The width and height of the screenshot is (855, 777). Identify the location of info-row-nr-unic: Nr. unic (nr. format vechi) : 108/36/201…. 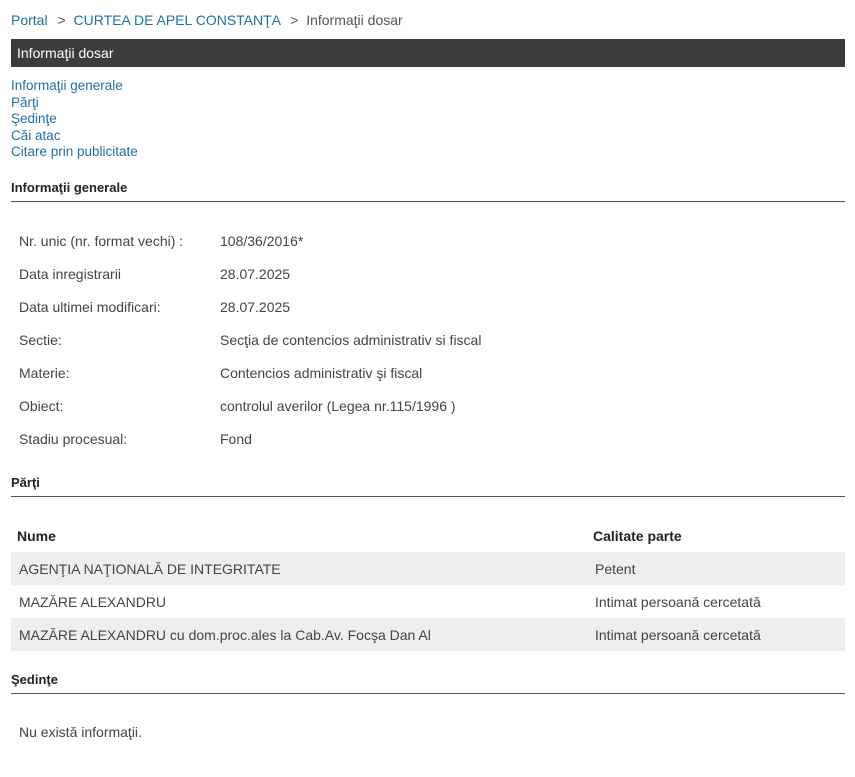
(428, 240).